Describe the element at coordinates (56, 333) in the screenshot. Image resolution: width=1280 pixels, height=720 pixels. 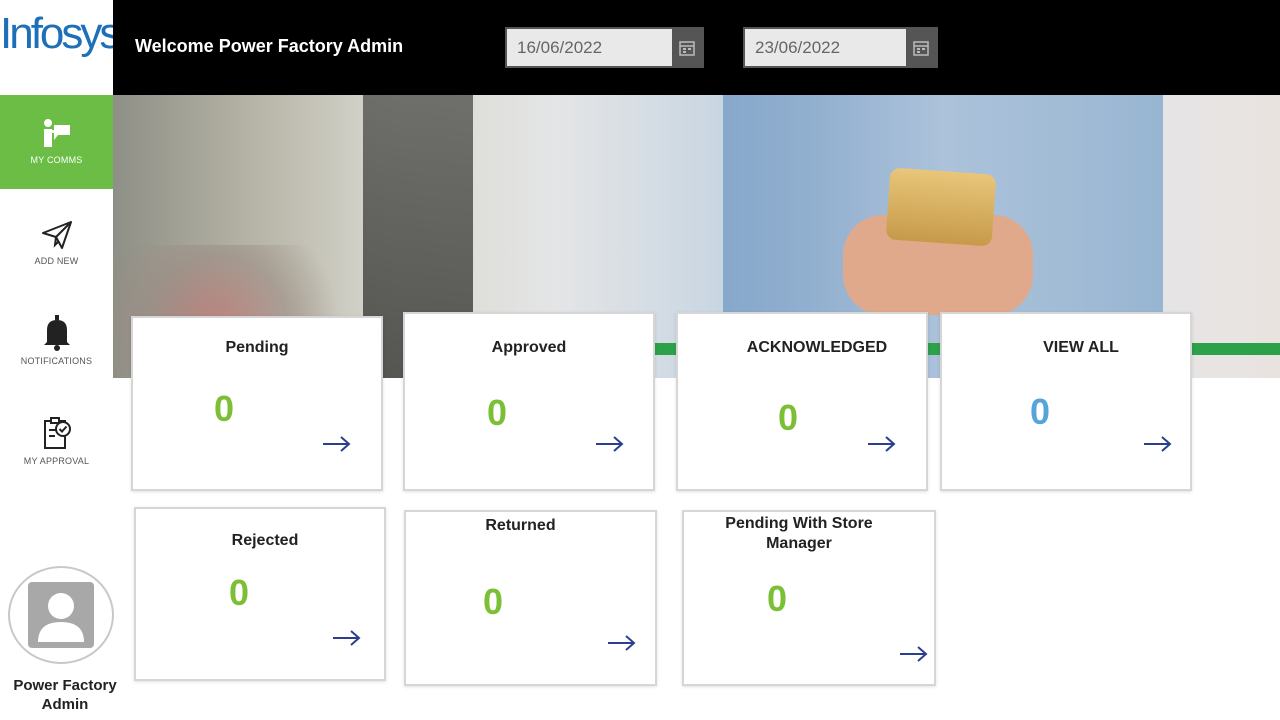
I see `bell-icon` at that location.